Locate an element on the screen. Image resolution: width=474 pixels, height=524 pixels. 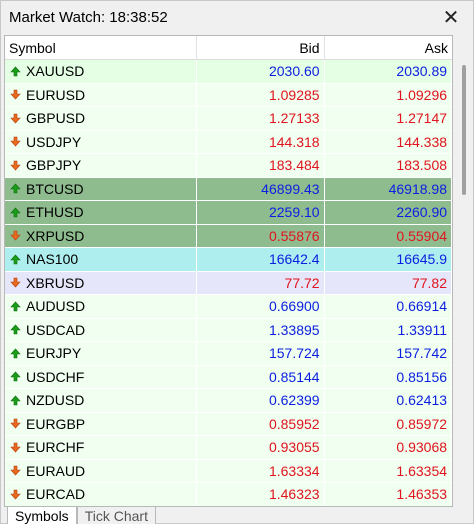
table-row: EURCHF 0.93055 0.93068 is located at coordinates (228, 448).